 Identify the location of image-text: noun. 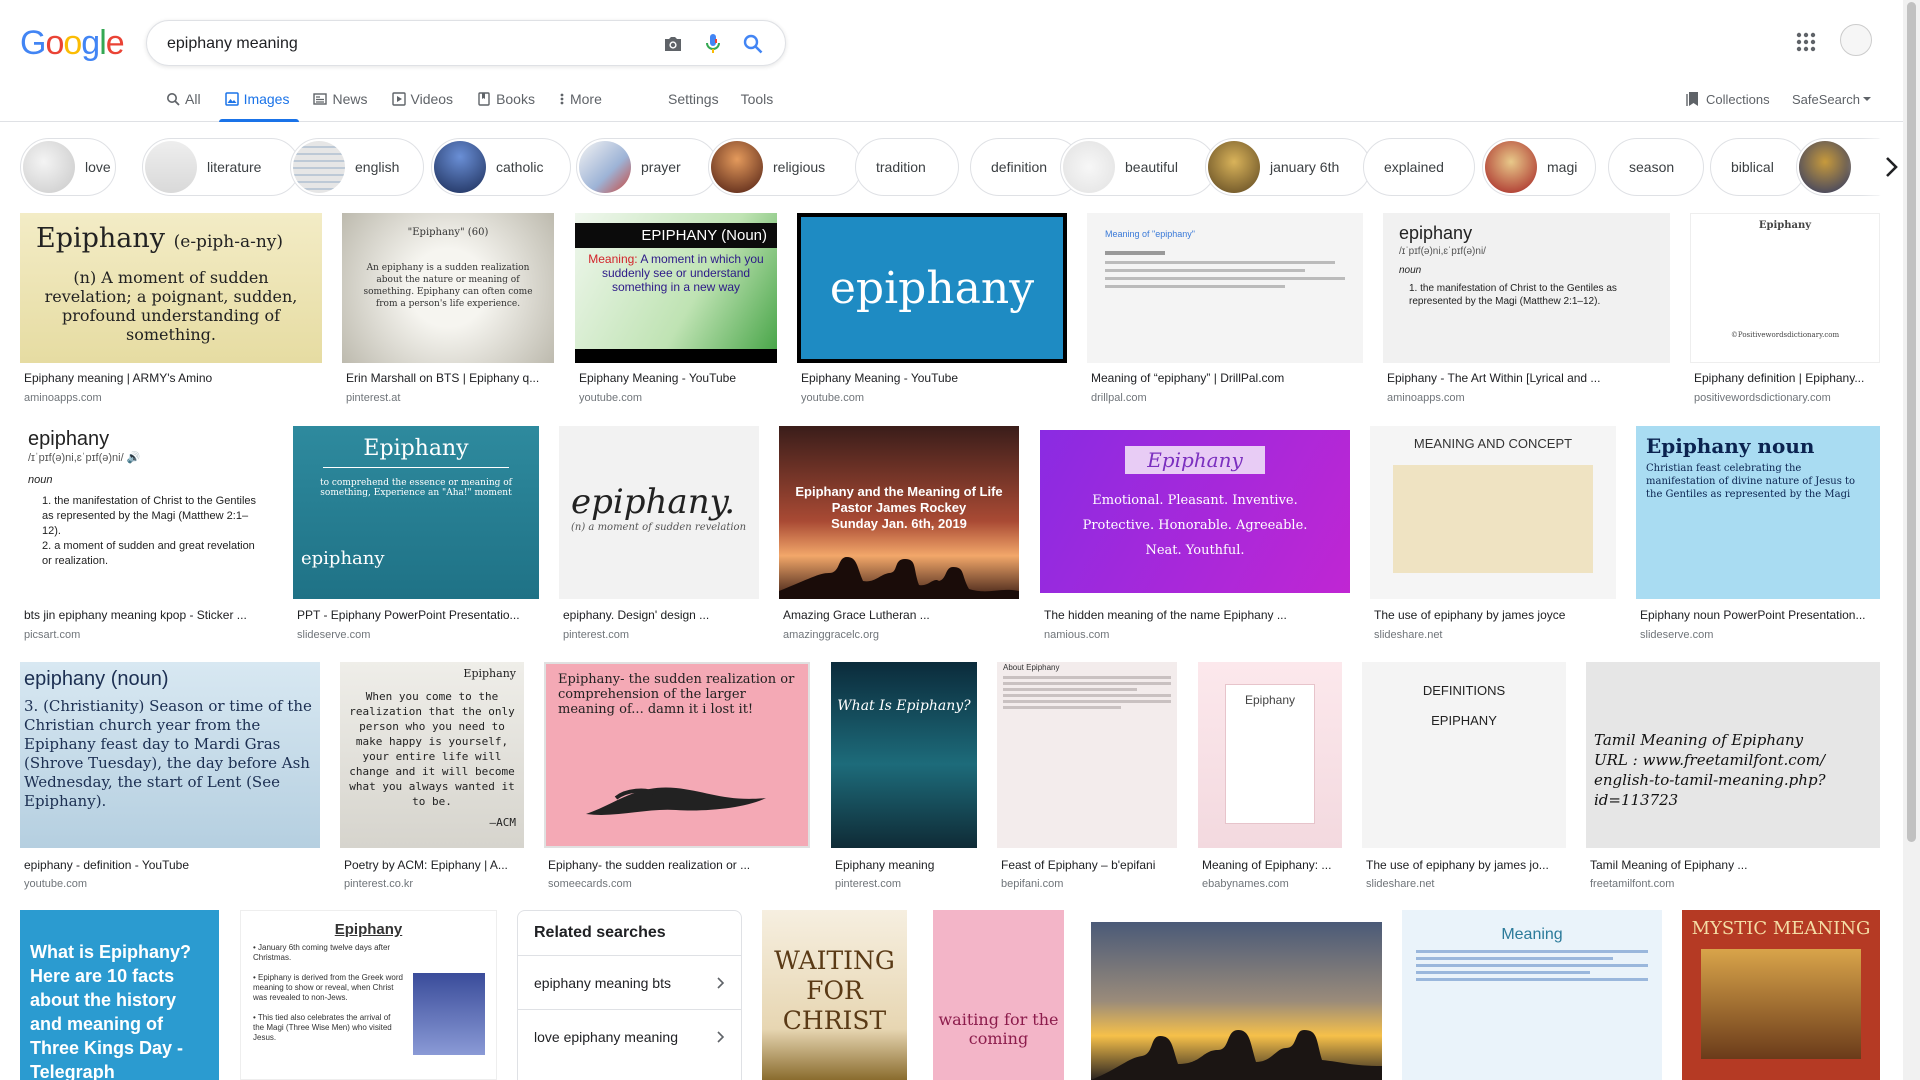
(40, 480).